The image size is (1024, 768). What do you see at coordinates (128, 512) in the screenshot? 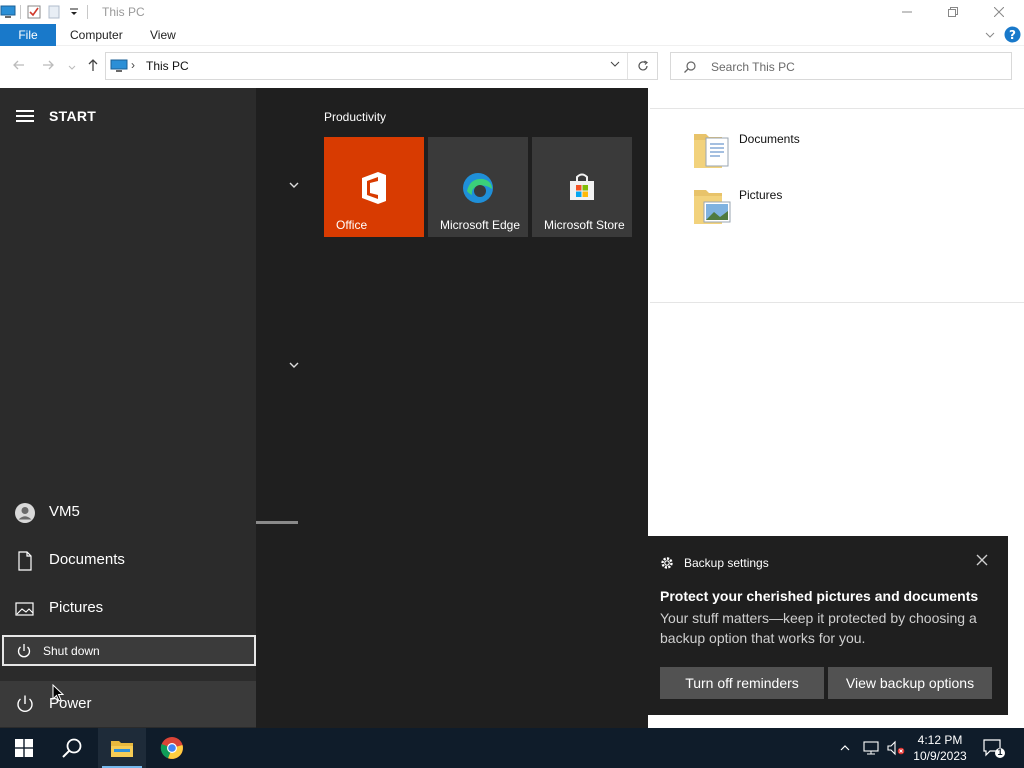
I see `start-user-account: VM5` at bounding box center [128, 512].